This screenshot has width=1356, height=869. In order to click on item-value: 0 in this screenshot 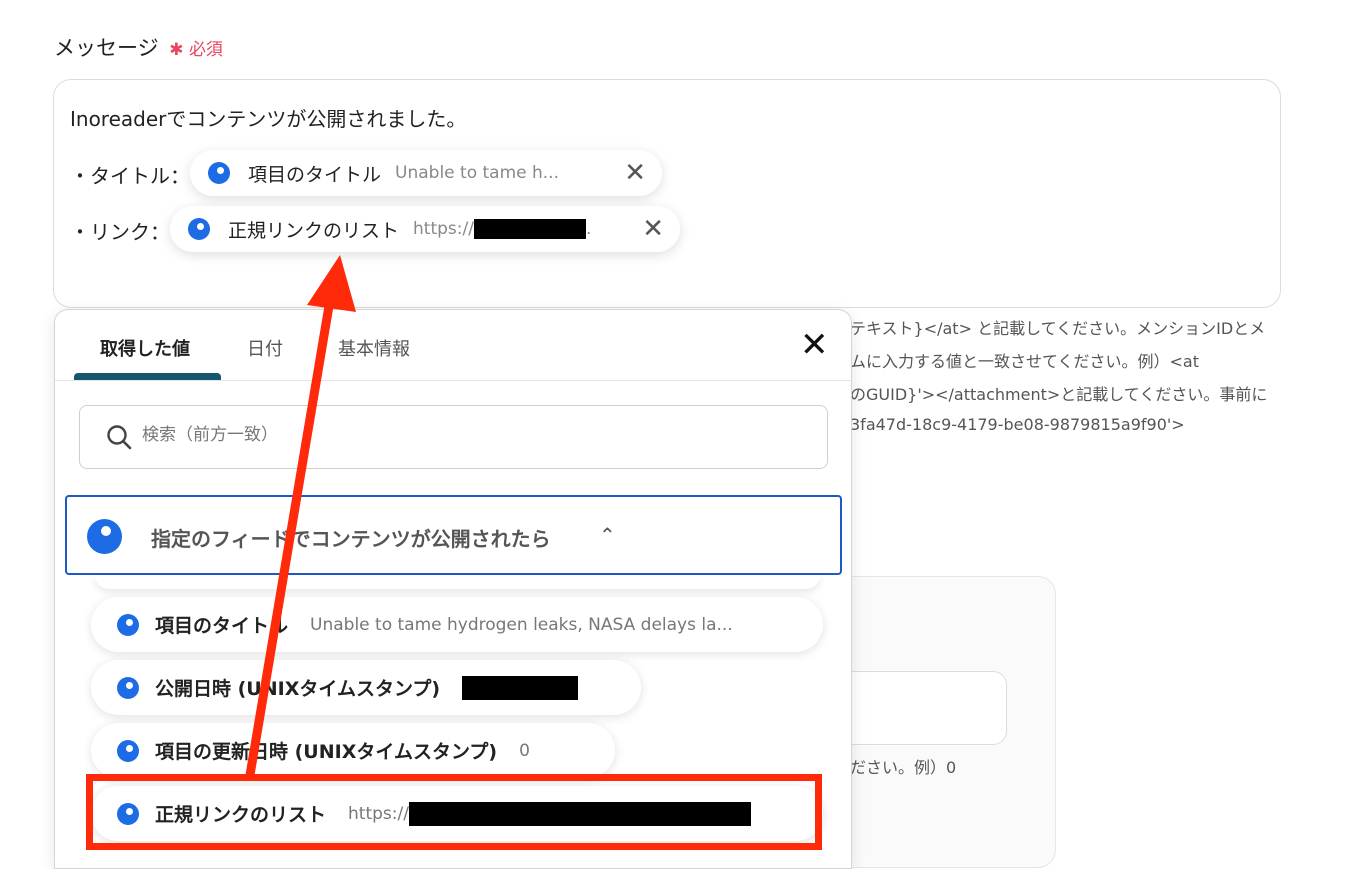, I will do `click(524, 750)`.